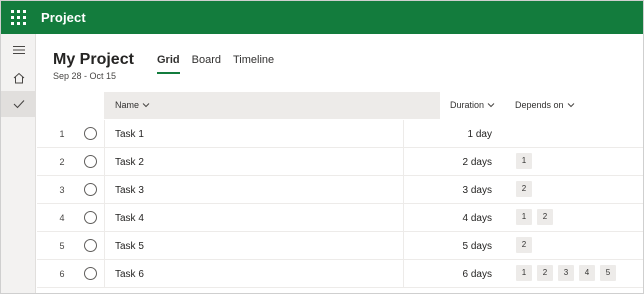  What do you see at coordinates (62, 274) in the screenshot?
I see `row-number: 6` at bounding box center [62, 274].